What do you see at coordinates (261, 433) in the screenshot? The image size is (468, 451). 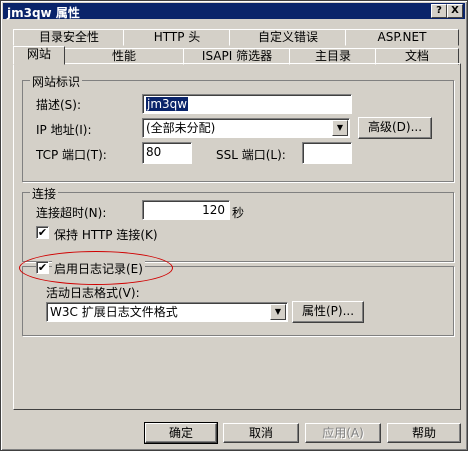 I see `cancel-button: 取消` at bounding box center [261, 433].